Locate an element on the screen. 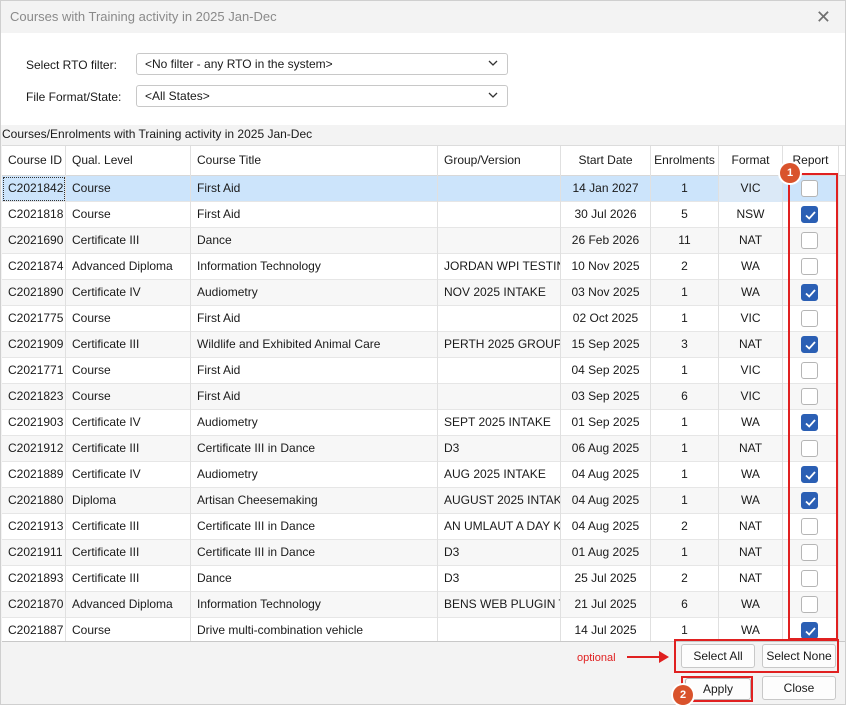 This screenshot has height=705, width=846. start-date-cell: 01 Sep 2025 is located at coordinates (606, 423).